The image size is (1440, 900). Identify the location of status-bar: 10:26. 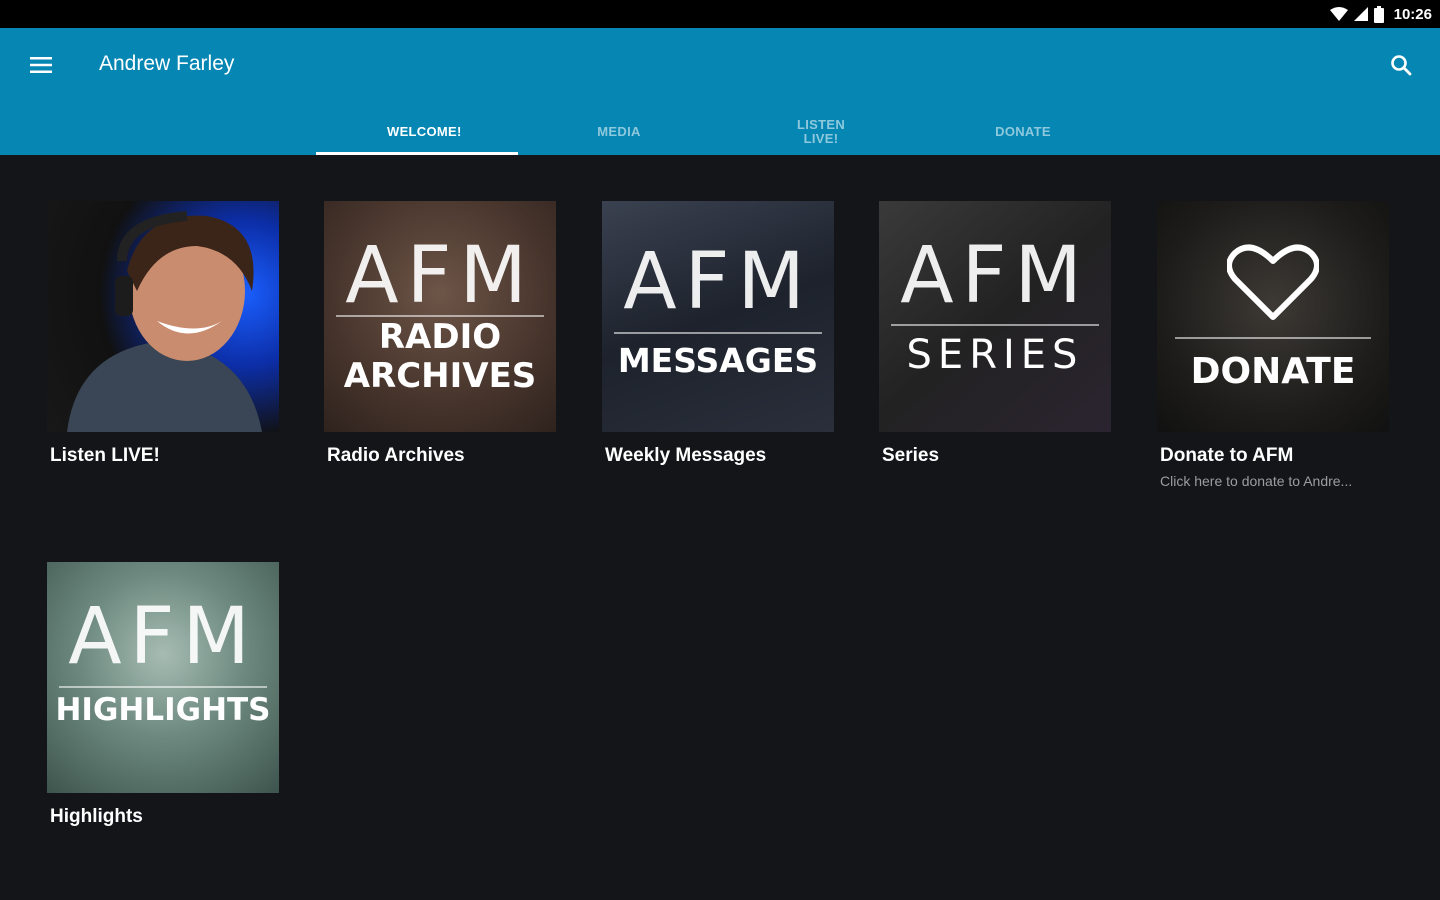
(720, 14).